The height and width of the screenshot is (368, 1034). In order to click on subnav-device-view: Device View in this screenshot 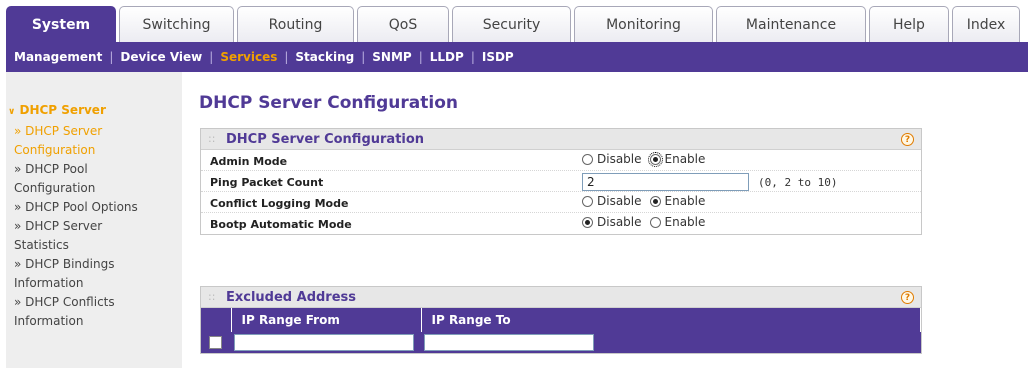, I will do `click(161, 57)`.